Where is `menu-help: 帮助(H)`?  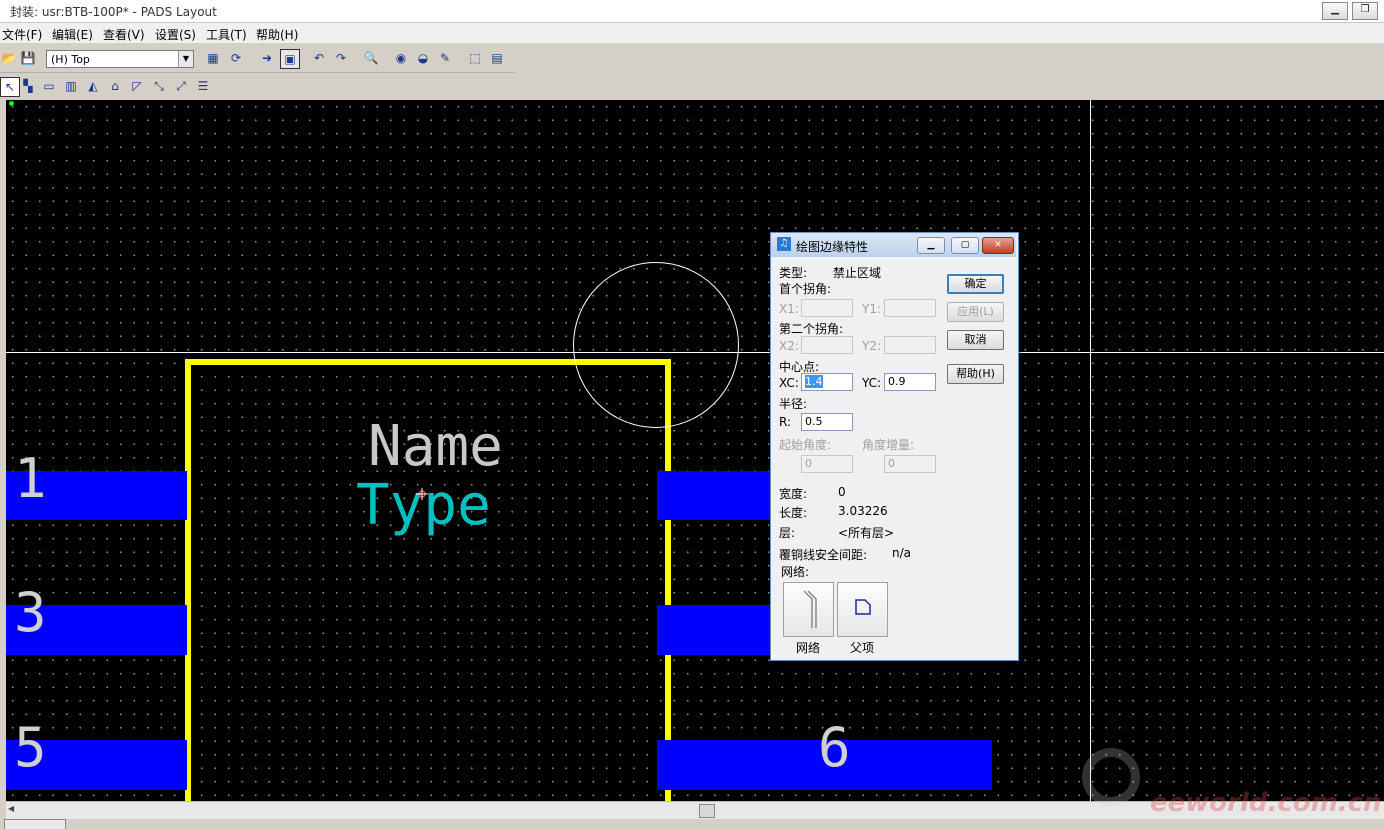
menu-help: 帮助(H) is located at coordinates (277, 34).